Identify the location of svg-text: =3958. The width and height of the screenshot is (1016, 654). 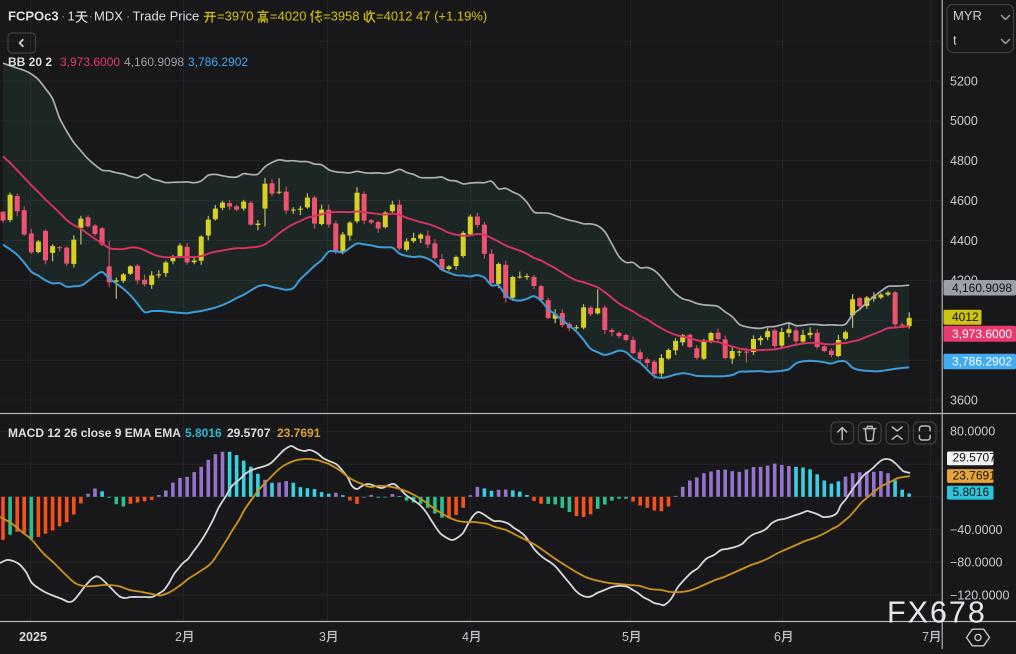
(341, 16).